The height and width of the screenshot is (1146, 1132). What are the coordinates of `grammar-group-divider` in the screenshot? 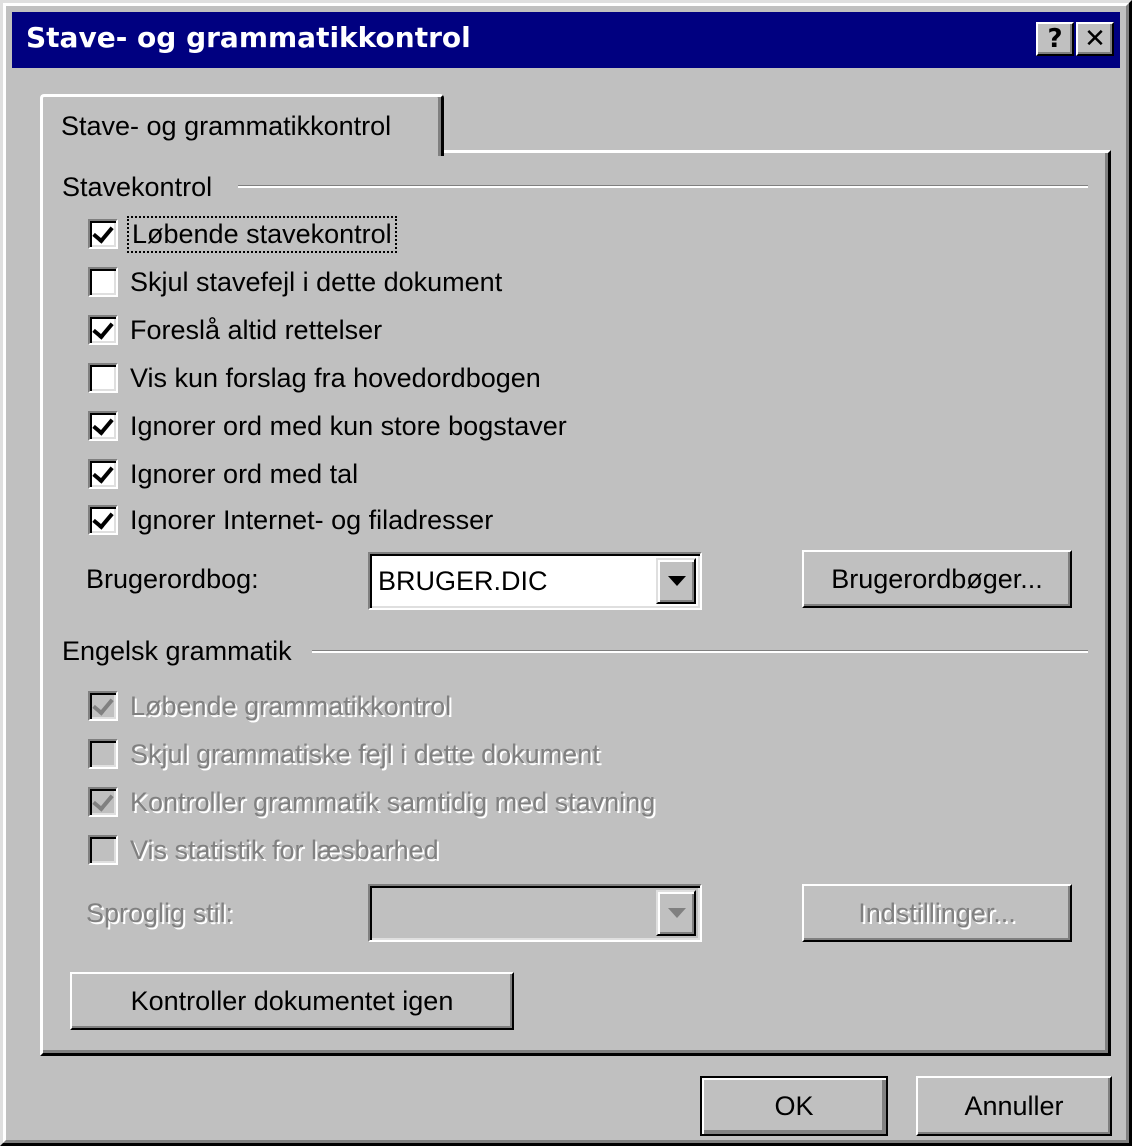 It's located at (700, 651).